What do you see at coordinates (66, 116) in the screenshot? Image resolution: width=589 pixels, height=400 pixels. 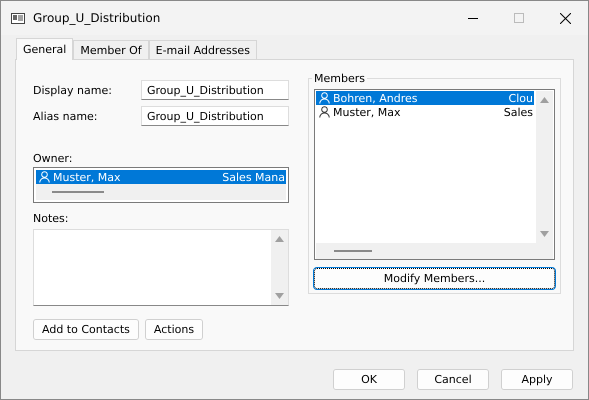 I see `field-label: Alias name:` at bounding box center [66, 116].